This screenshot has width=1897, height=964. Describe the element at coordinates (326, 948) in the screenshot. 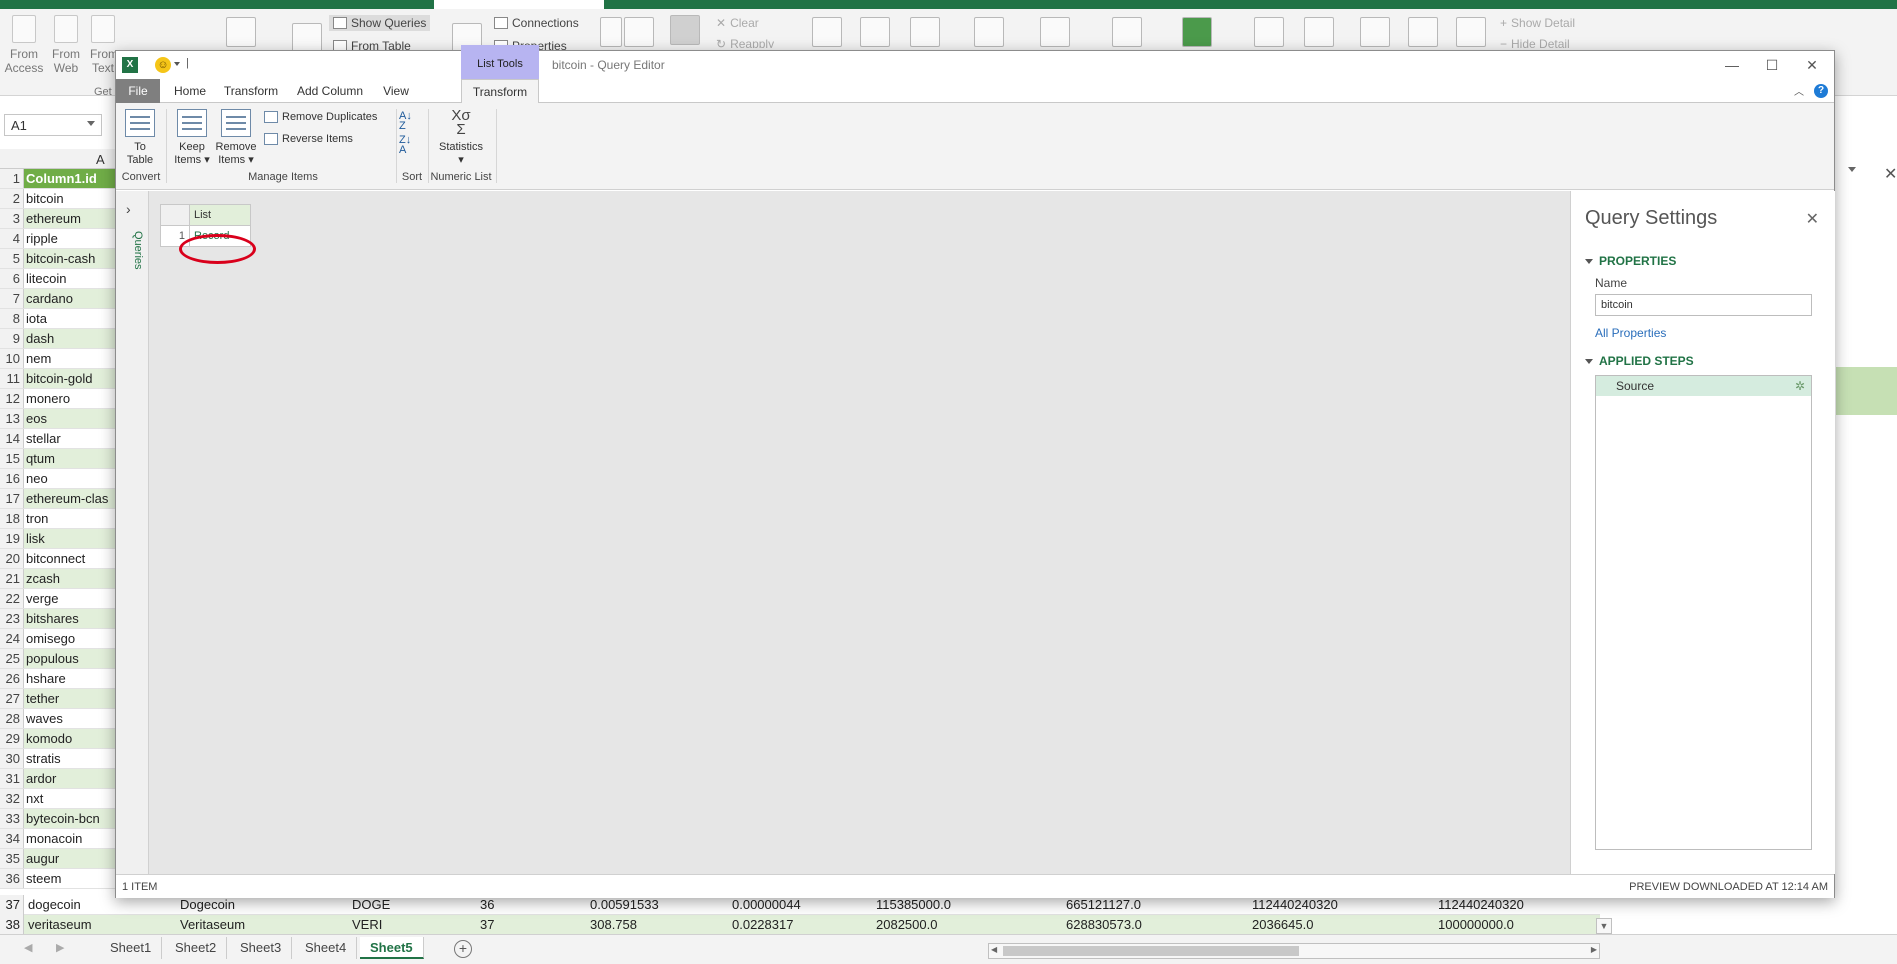

I see `sheet-tab-sheet4: Sheet4` at that location.